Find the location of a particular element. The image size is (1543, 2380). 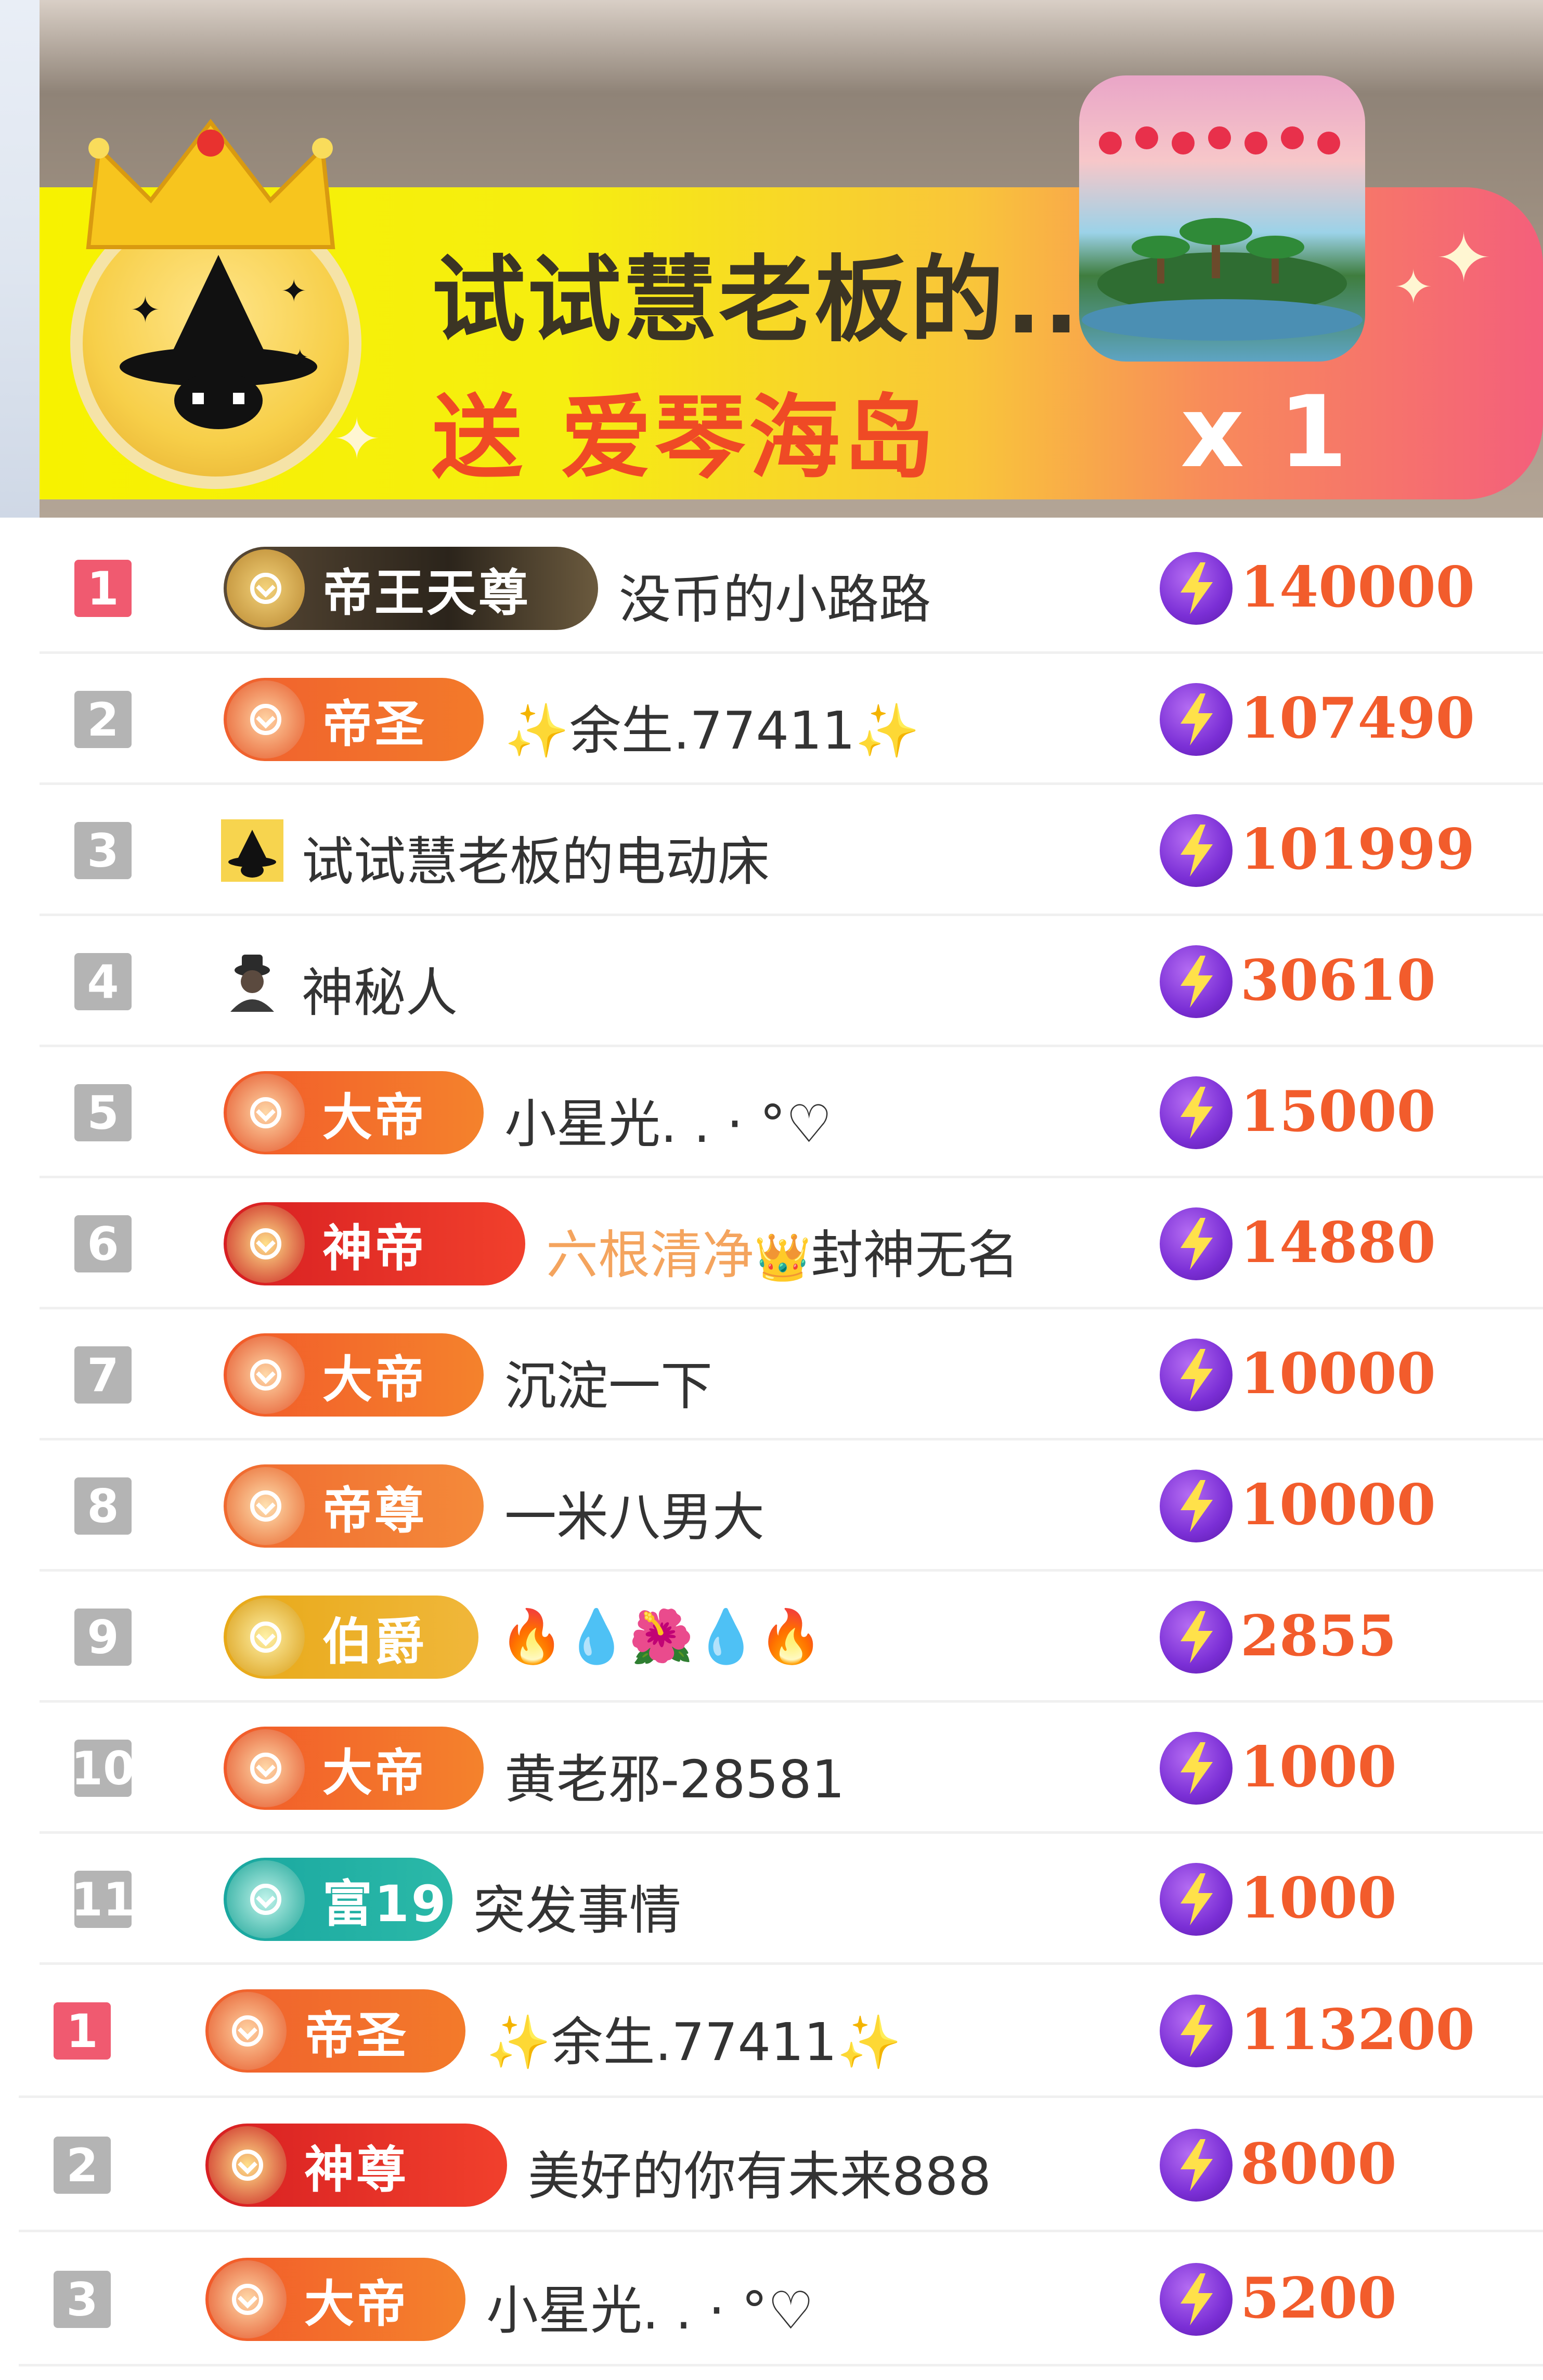

user-name: 六根清净👑封神无名 is located at coordinates (782, 1251).